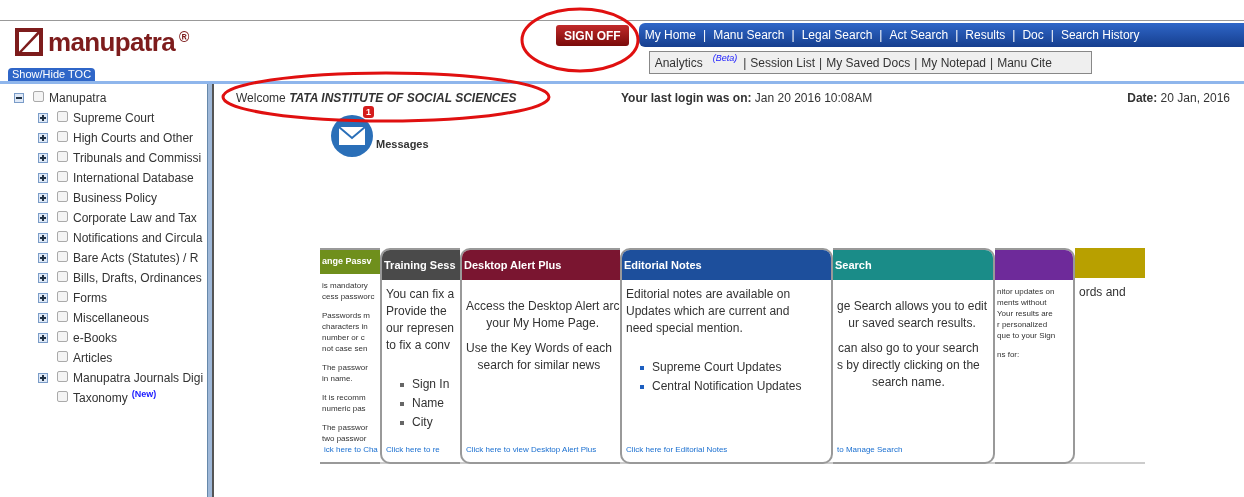 This screenshot has width=1244, height=497. I want to click on messages-label: Messages, so click(402, 143).